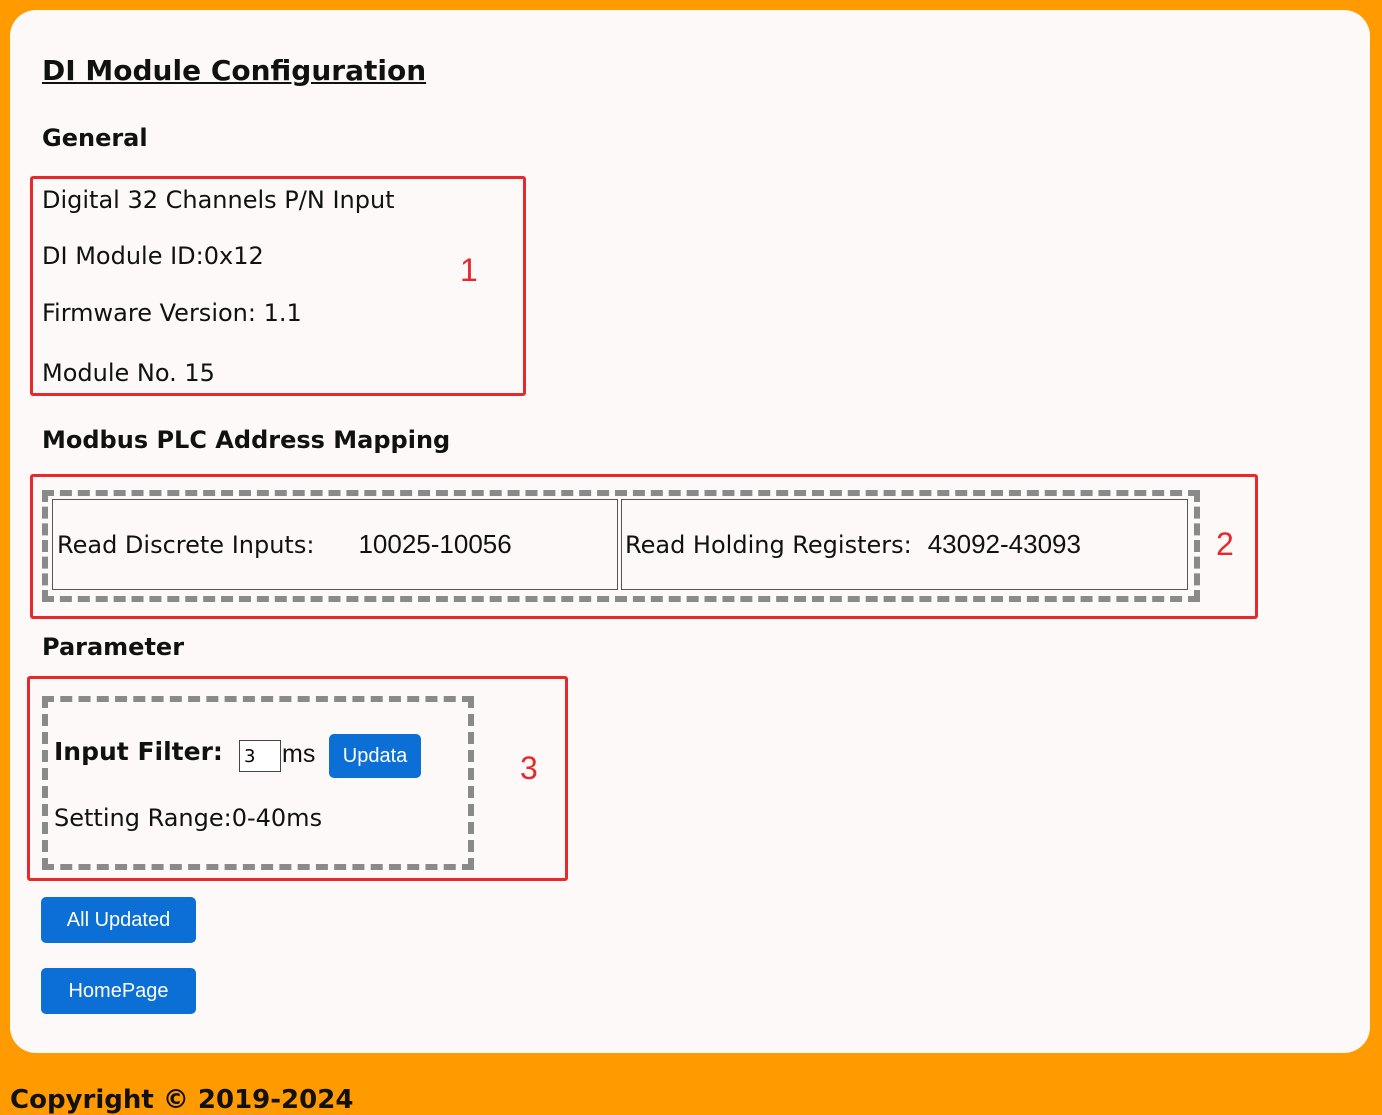 This screenshot has width=1382, height=1115. What do you see at coordinates (182, 1100) in the screenshot?
I see `copyright-footer: Copyright © 2019-2024` at bounding box center [182, 1100].